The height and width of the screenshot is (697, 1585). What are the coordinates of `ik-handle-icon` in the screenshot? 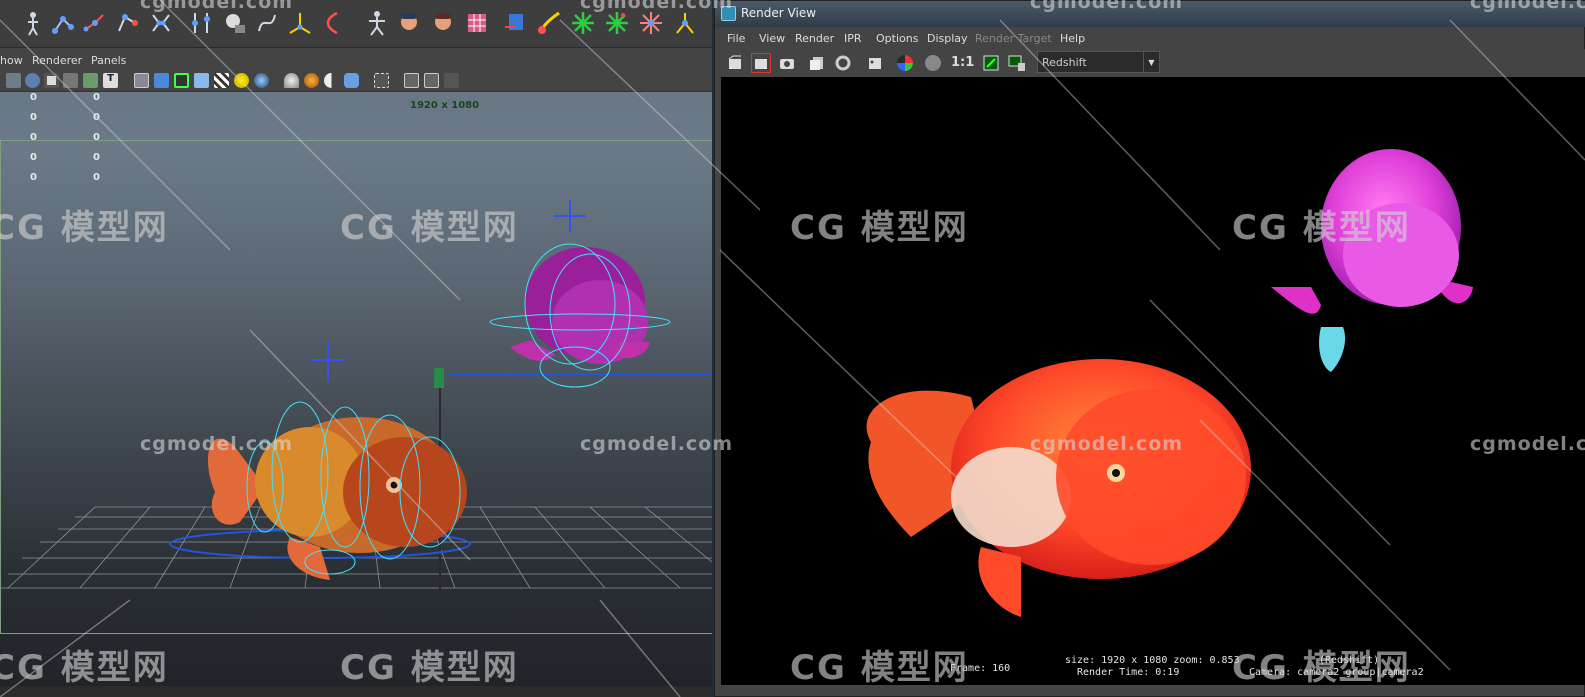 It's located at (63, 23).